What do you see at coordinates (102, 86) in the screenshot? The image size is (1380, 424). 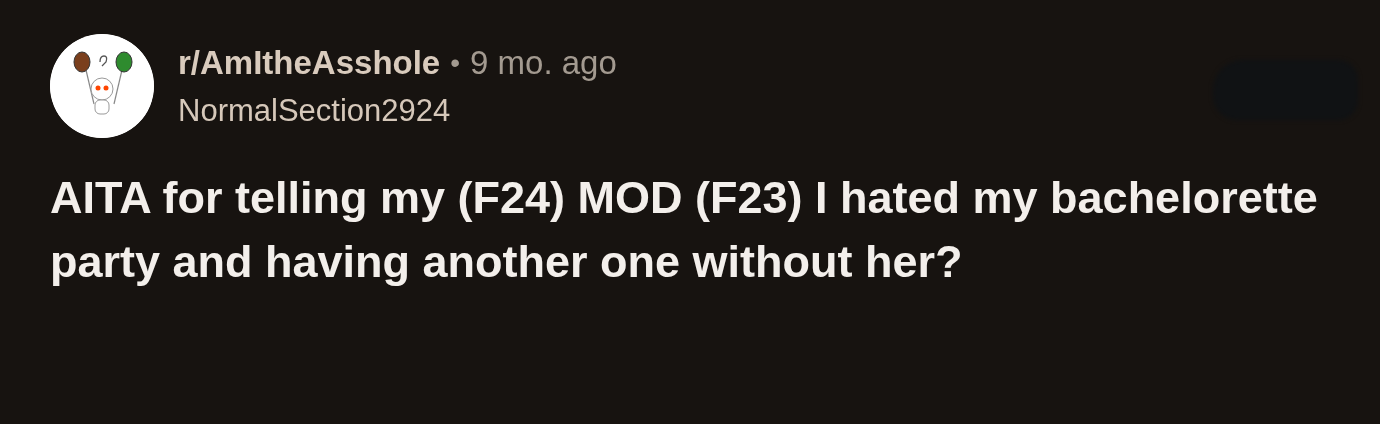 I see `avatar-icon` at bounding box center [102, 86].